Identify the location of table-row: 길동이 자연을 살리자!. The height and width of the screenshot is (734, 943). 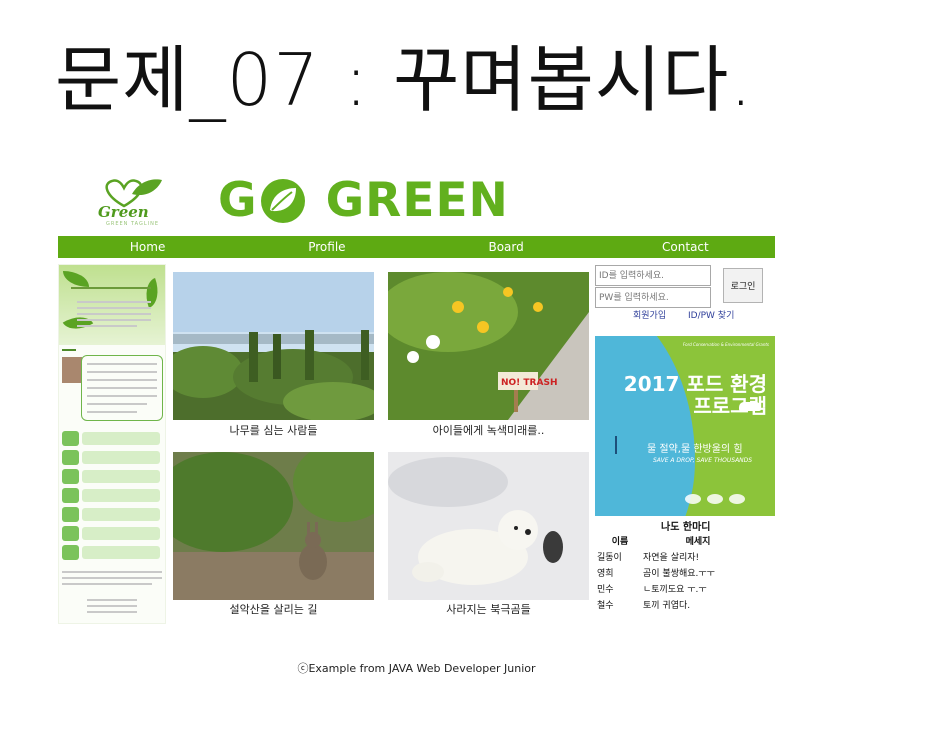
(675, 556).